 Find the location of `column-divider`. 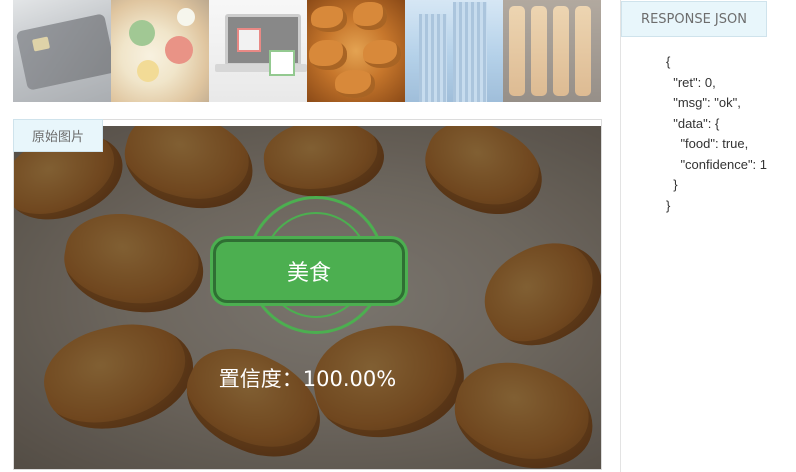

column-divider is located at coordinates (620, 236).